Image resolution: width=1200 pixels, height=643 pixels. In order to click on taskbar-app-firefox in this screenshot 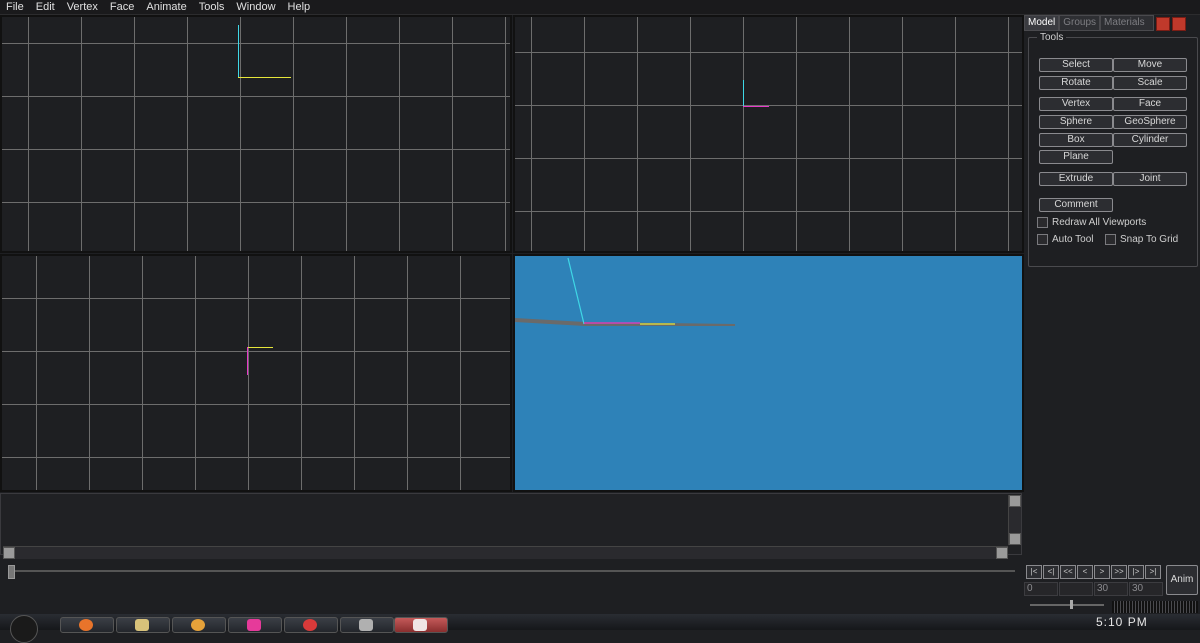, I will do `click(87, 625)`.